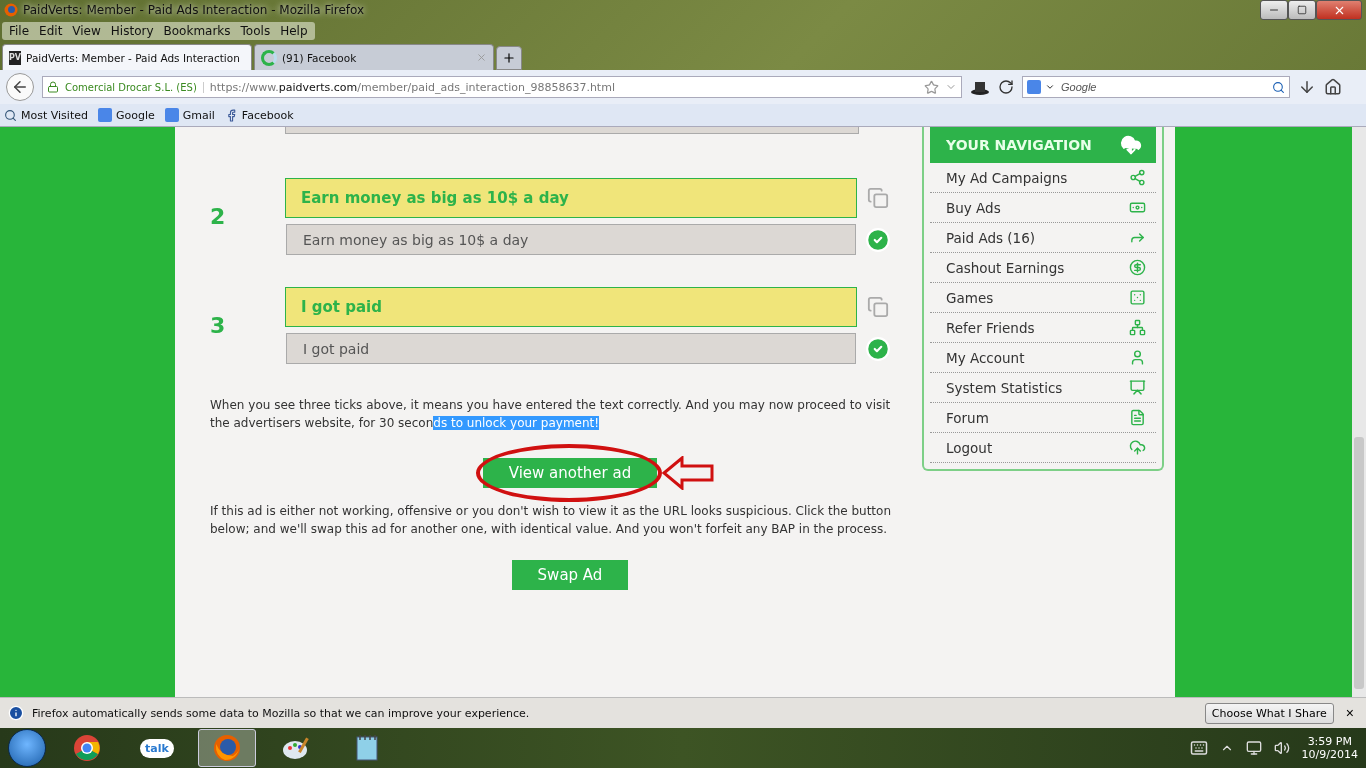 The image size is (1366, 768). I want to click on reload-icon, so click(1006, 87).